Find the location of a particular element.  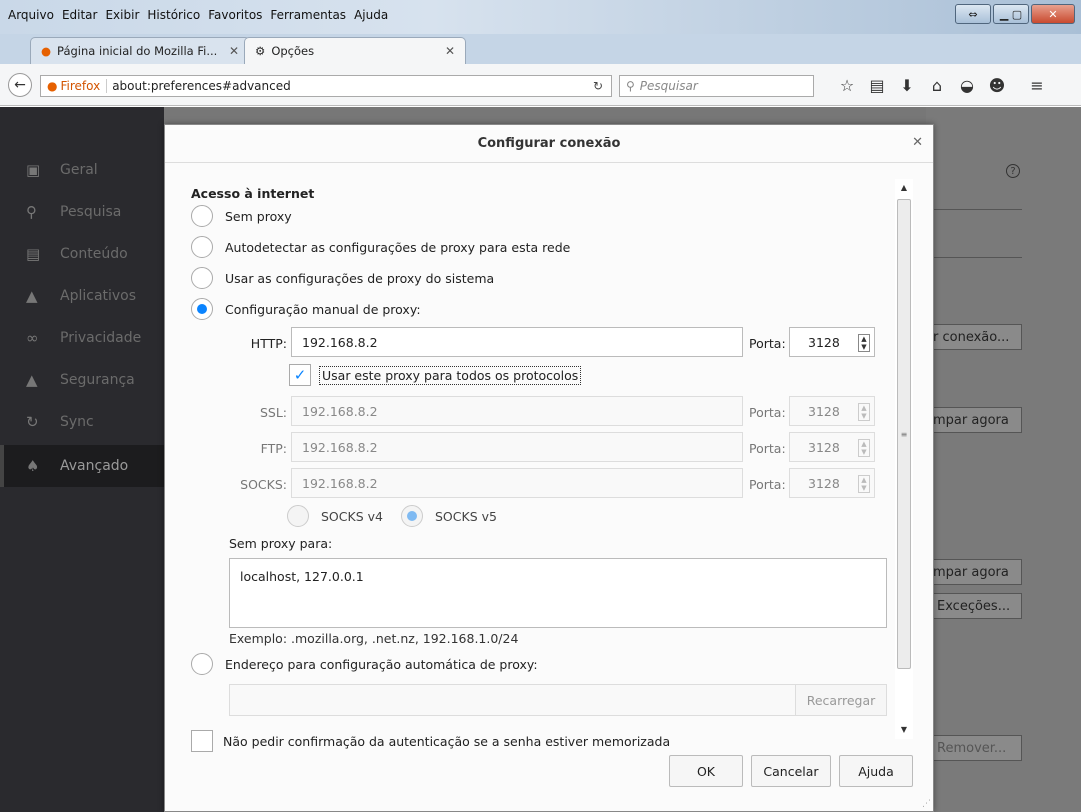

hamburger-menu-icon: ≡ is located at coordinates (1037, 85).